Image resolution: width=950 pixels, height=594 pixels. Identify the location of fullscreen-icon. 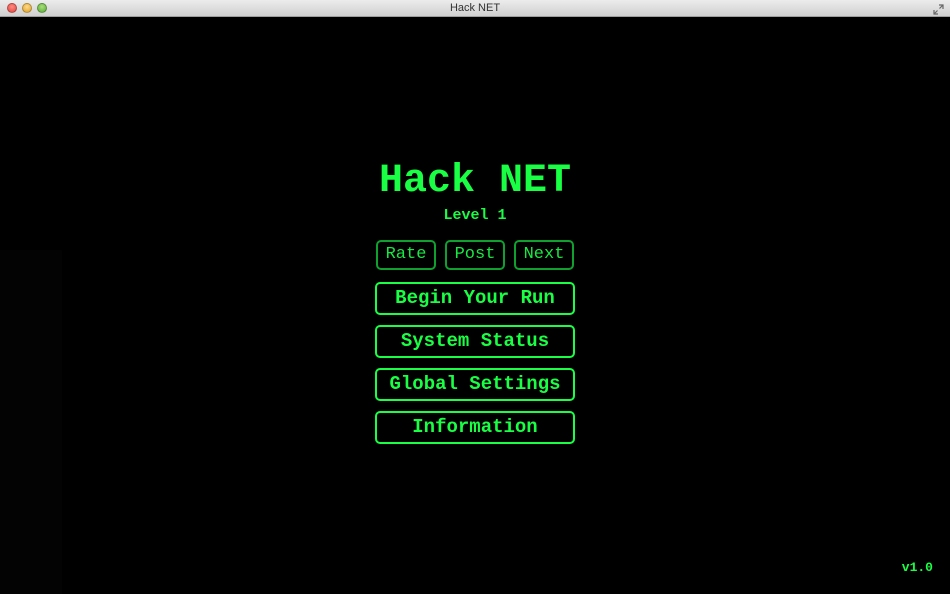
(938, 8).